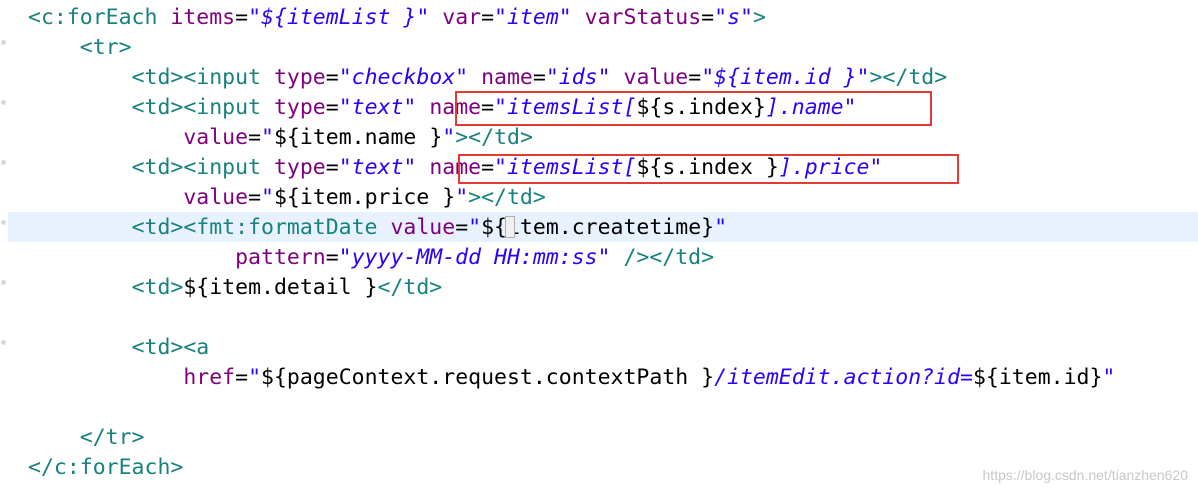  What do you see at coordinates (462, 17) in the screenshot?
I see `code-token-attribute: var` at bounding box center [462, 17].